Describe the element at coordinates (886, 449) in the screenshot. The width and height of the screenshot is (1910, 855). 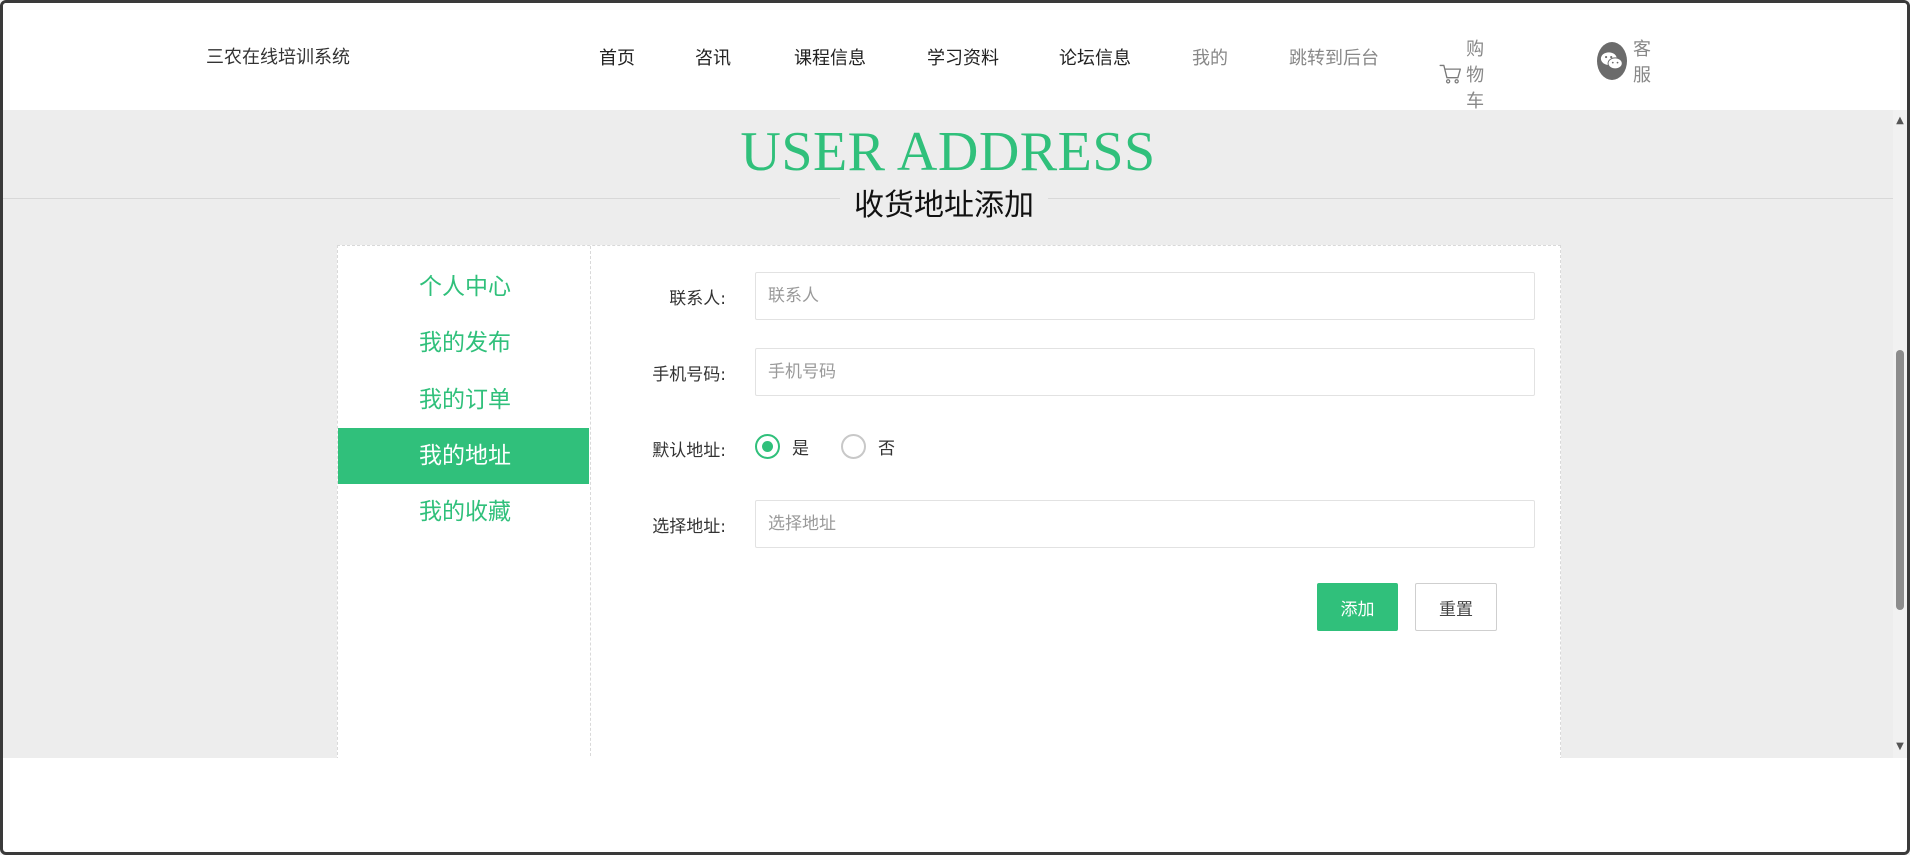
I see `default-no-label: 否` at that location.